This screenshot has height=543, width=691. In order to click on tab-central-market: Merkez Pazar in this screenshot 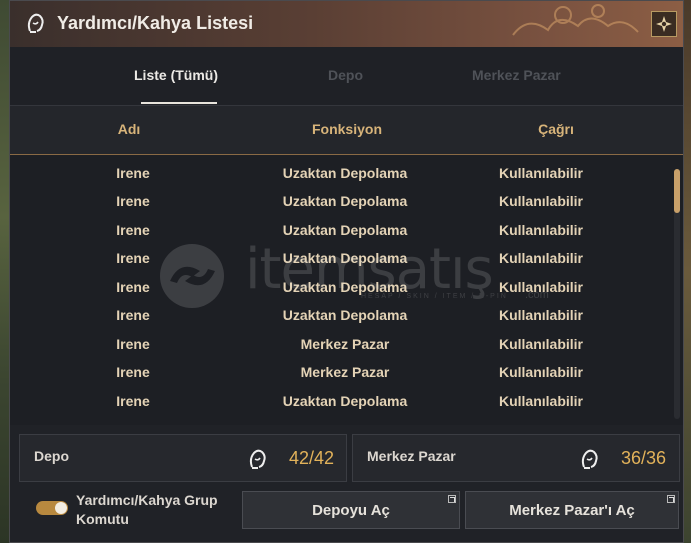, I will do `click(516, 75)`.